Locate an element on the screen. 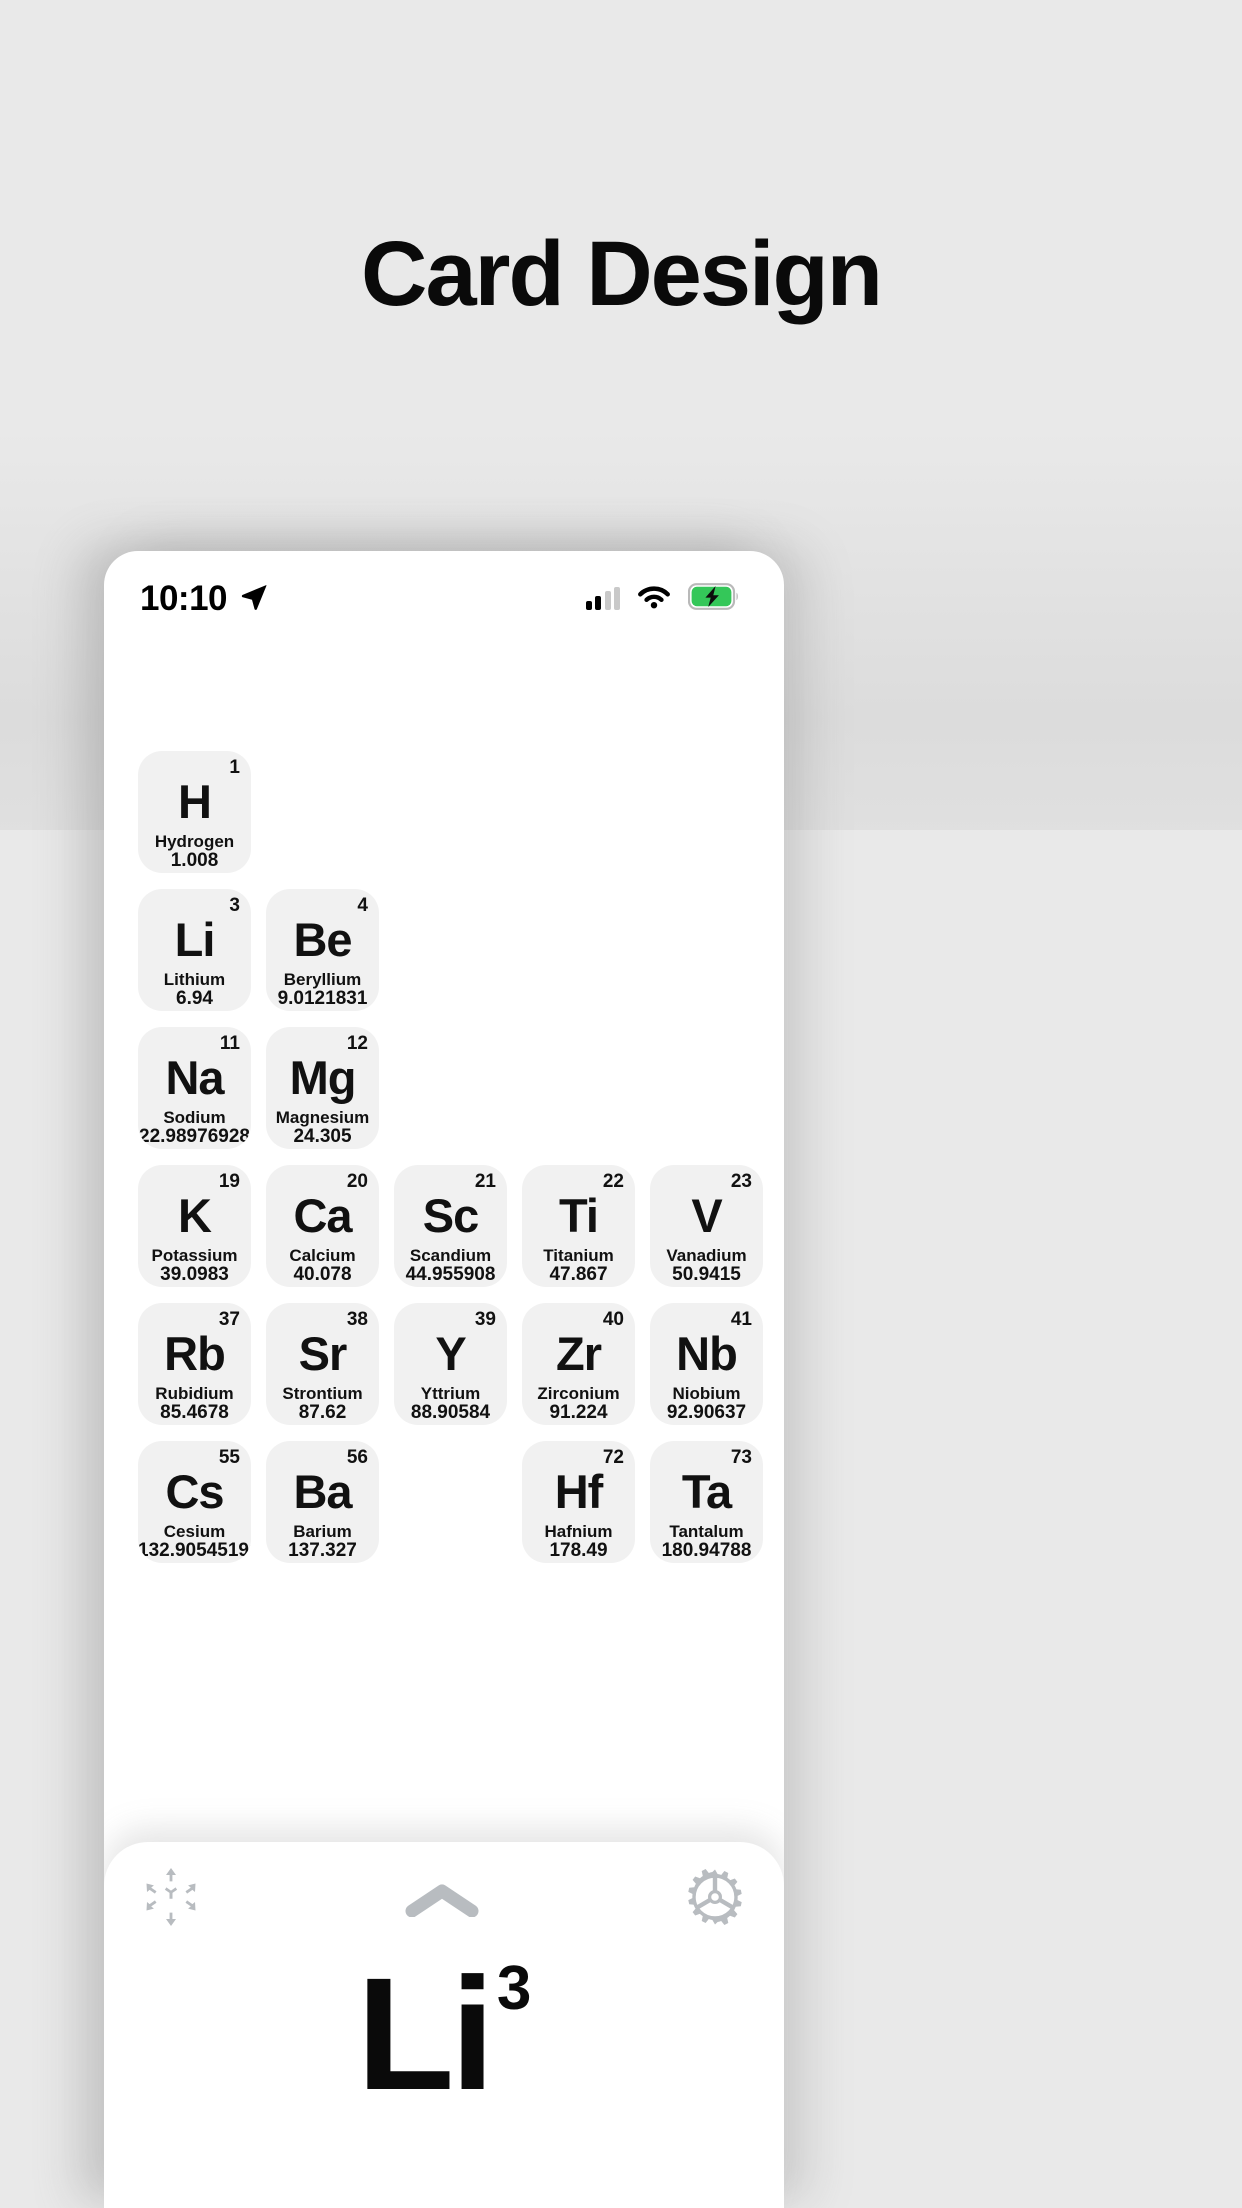 Image resolution: width=1242 pixels, height=2208 pixels. element-card-zr: 40 Zr Zirconium 91.224 is located at coordinates (578, 1364).